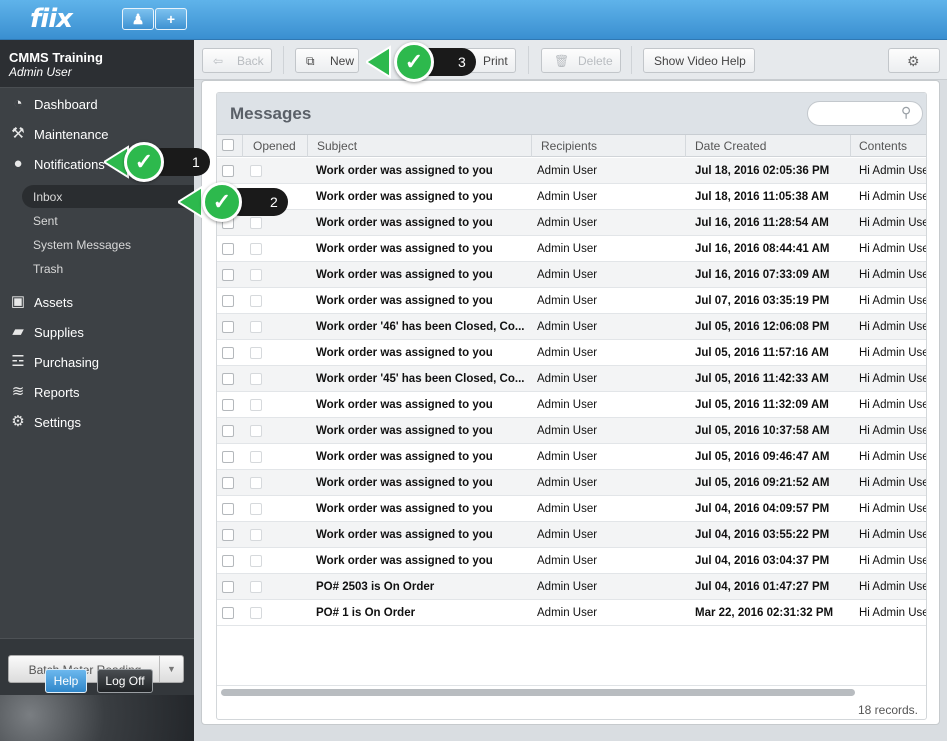 This screenshot has width=947, height=741. What do you see at coordinates (97, 422) in the screenshot?
I see `sidebar-item-settings: ⚙ Settings` at bounding box center [97, 422].